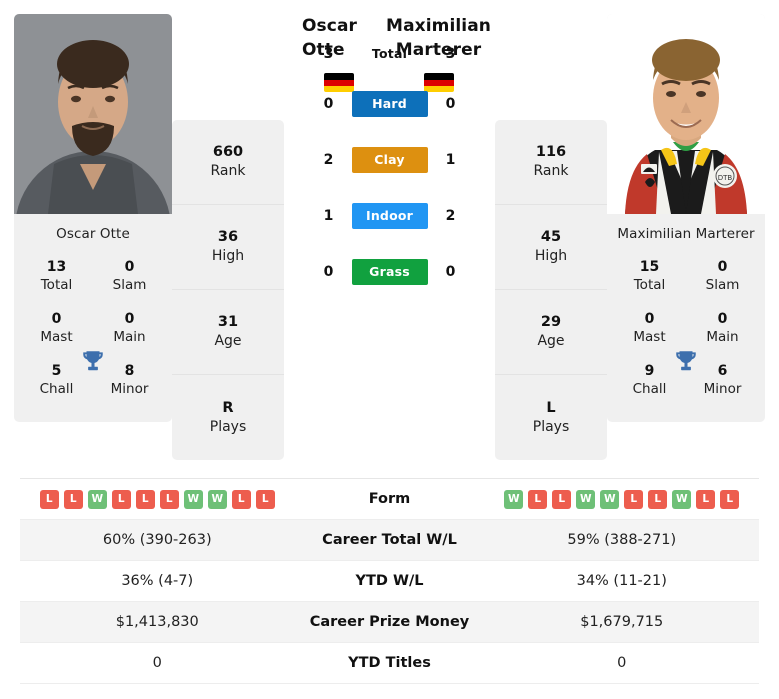 Image resolution: width=779 pixels, height=699 pixels. I want to click on left-stat-high-value: 36, so click(228, 237).